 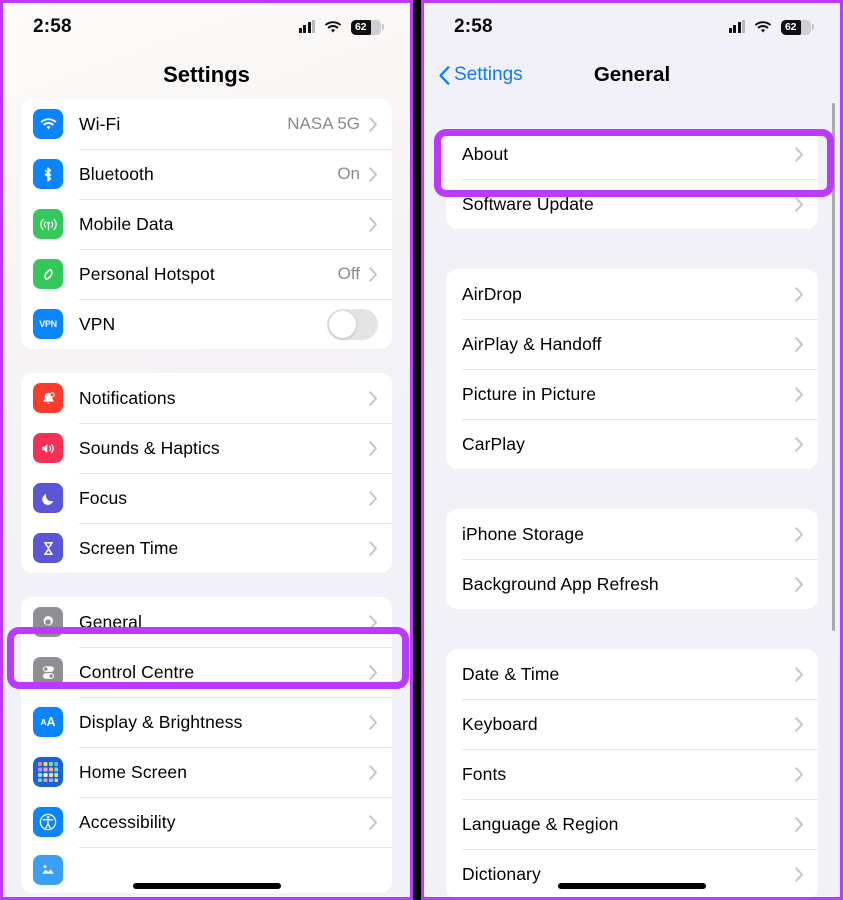 I want to click on list-item-iphone-storage: iPhone Storage, so click(x=632, y=534).